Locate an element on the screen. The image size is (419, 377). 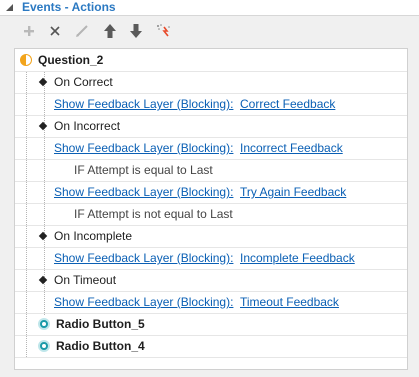
edit-icon is located at coordinates (82, 31).